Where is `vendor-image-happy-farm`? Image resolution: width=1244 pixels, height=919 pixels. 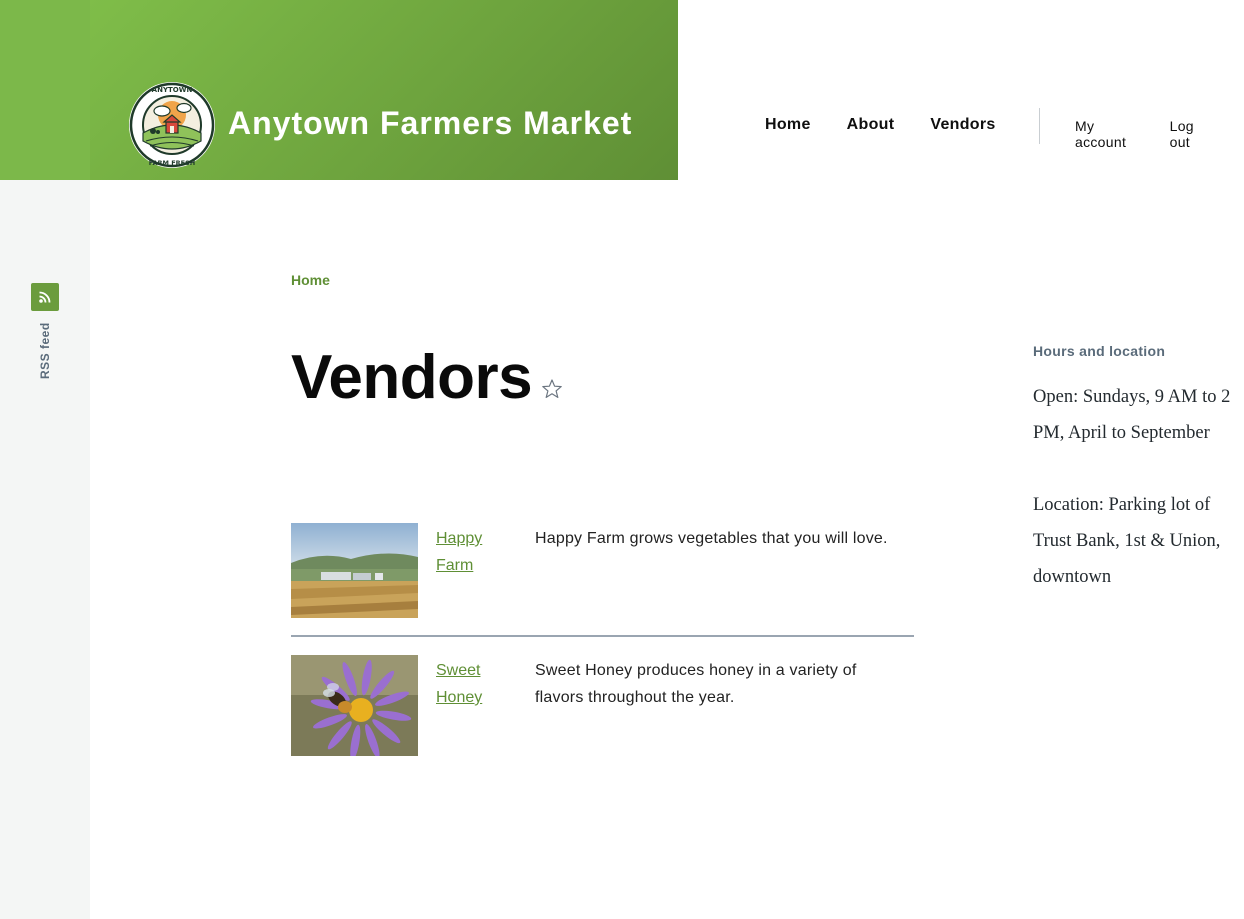
vendor-image-happy-farm is located at coordinates (354, 570).